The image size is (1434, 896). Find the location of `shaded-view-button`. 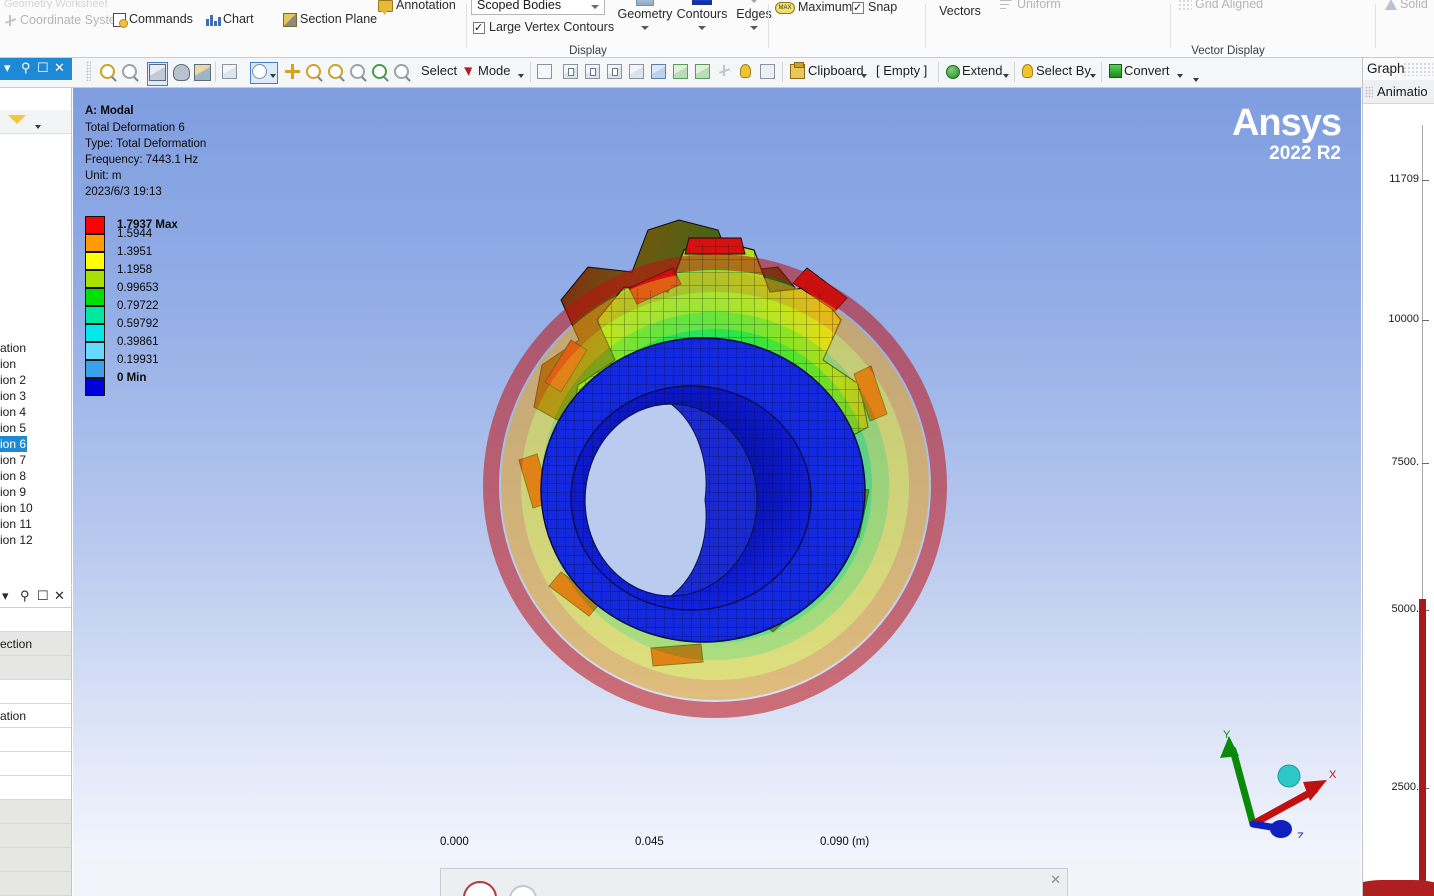

shaded-view-button is located at coordinates (181, 74).